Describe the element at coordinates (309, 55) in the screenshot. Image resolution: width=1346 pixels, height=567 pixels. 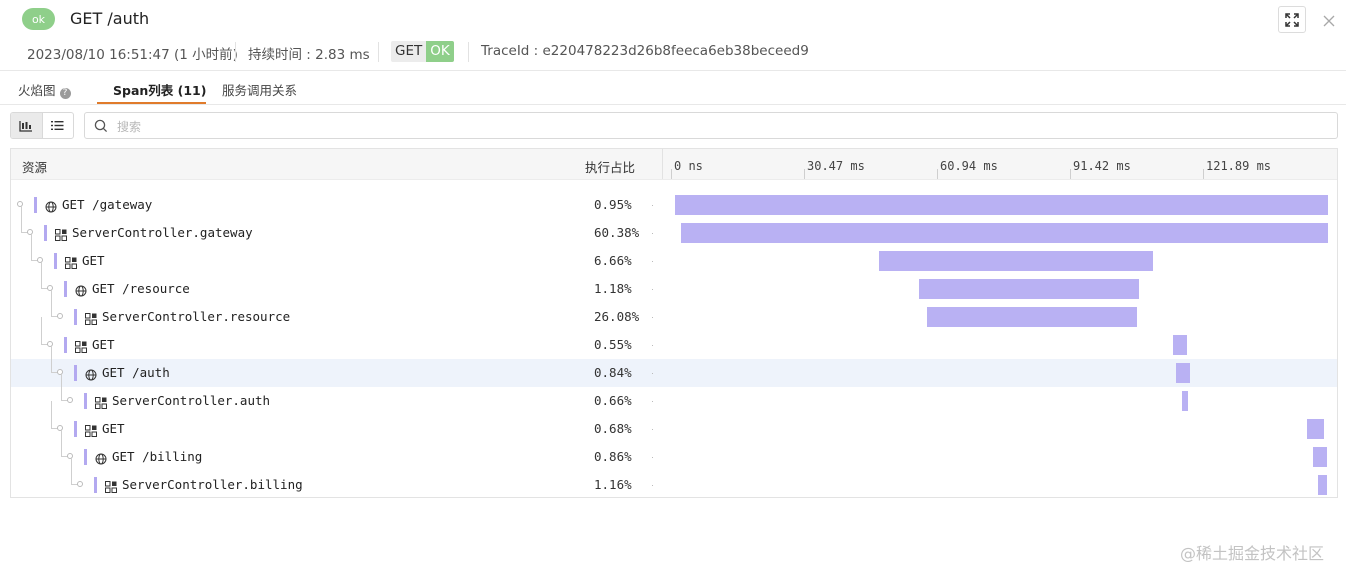
I see `trace-duration: 持续时间 : 2.83 ms` at that location.